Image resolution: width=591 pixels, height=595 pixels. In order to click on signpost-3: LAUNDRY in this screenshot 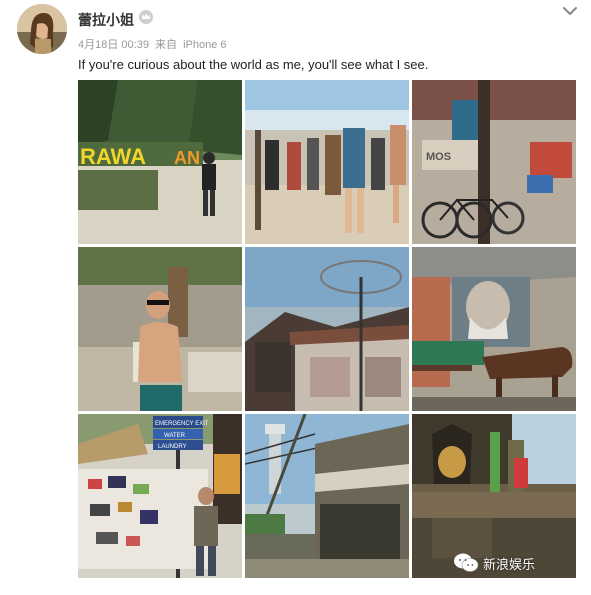, I will do `click(172, 447)`.